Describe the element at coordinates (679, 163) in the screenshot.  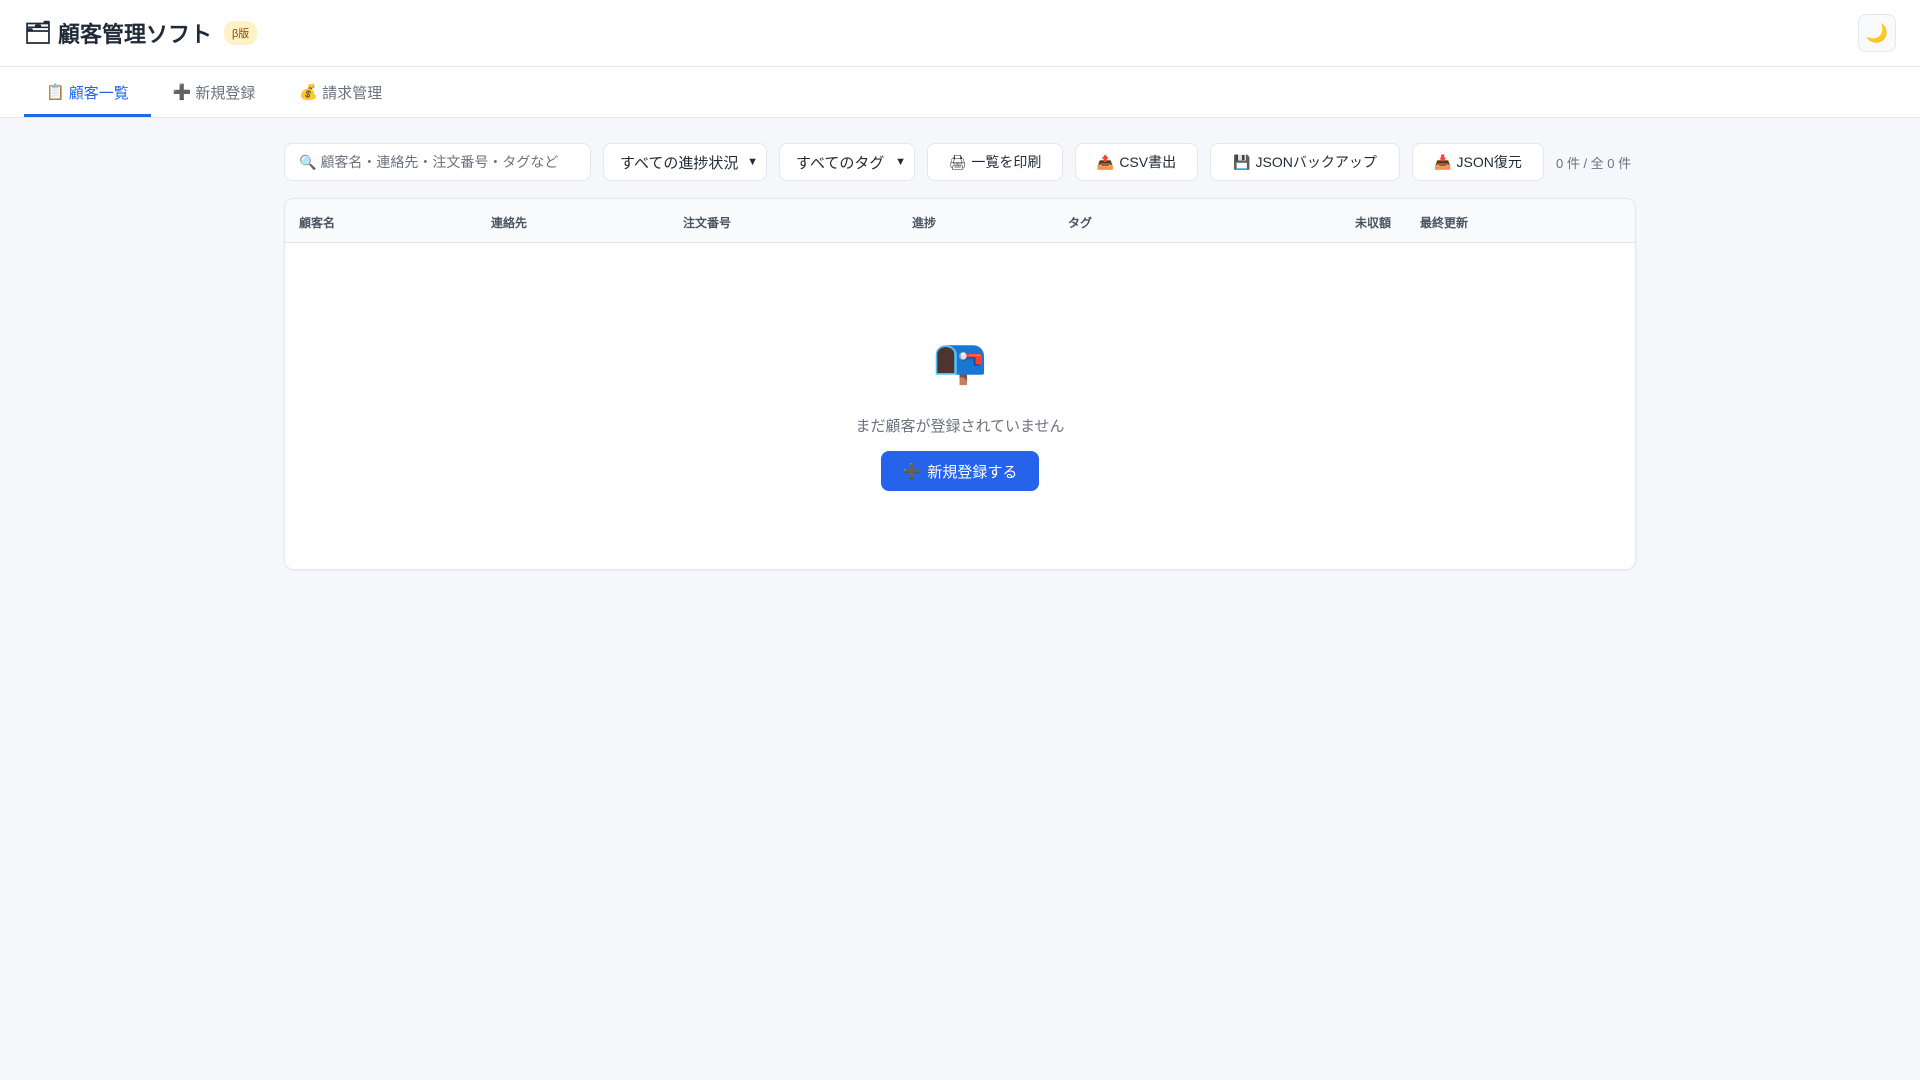
I see `status-filter-value: すべての進捗状況` at that location.